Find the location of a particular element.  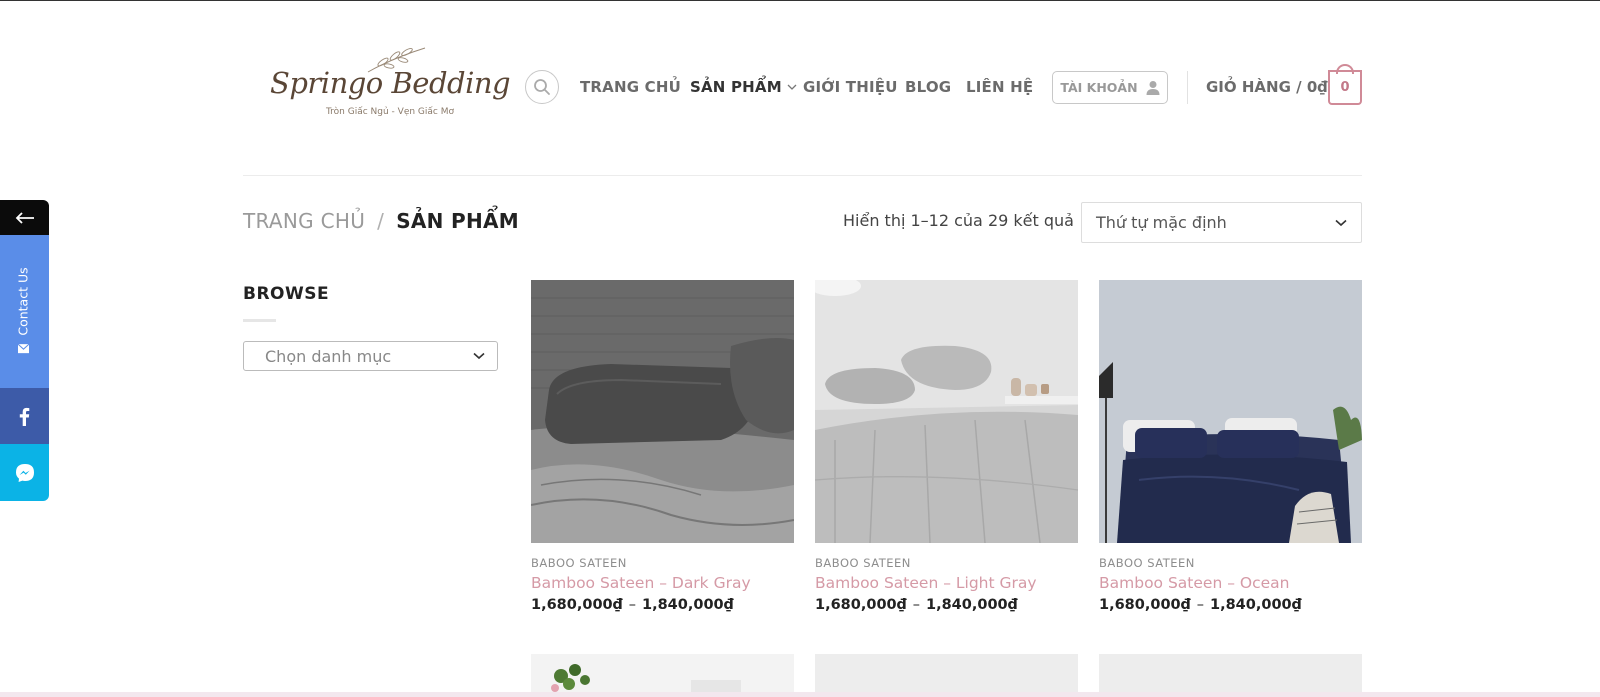

bottom-strip is located at coordinates (800, 694).